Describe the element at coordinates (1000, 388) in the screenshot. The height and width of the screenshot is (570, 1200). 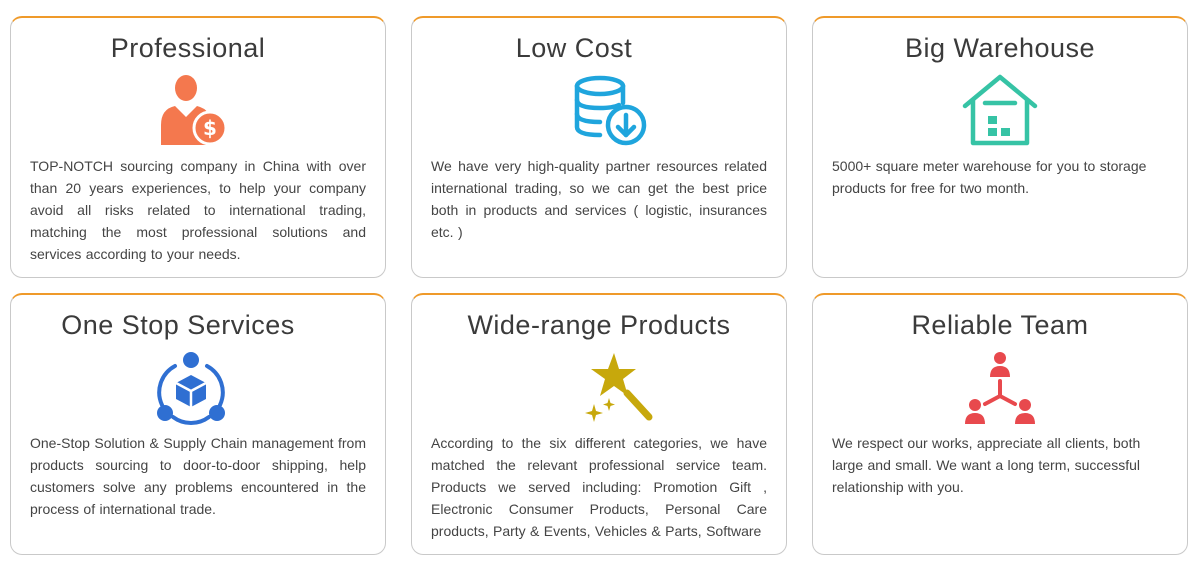
I see `team-hierarchy-icon` at that location.